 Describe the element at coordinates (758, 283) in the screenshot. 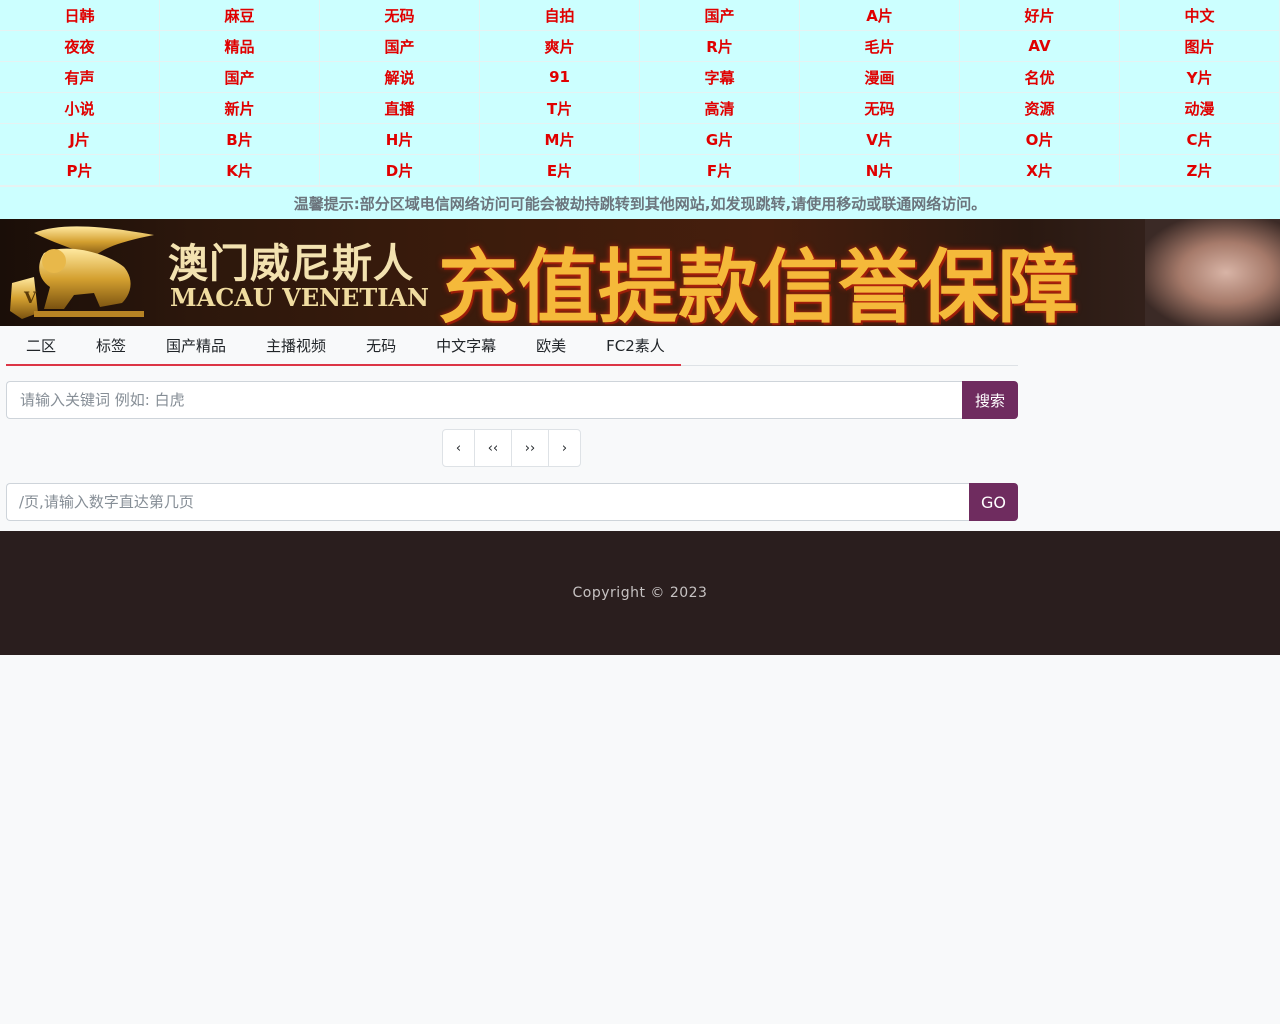

I see `banner-slogan: 充值提款信誉保障` at that location.